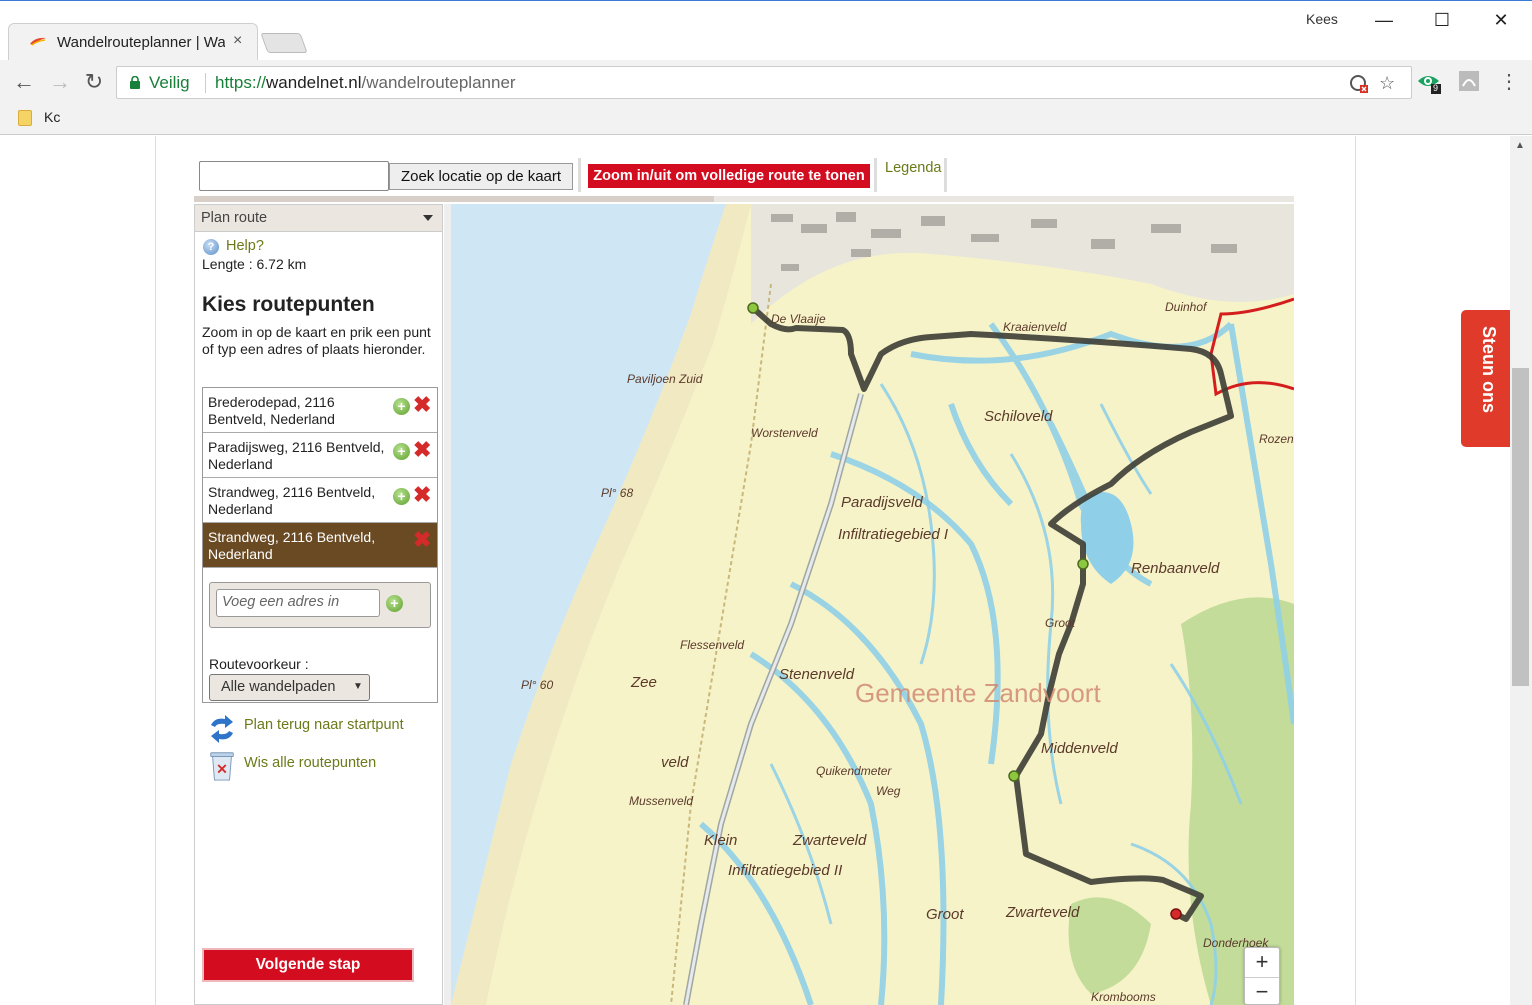  What do you see at coordinates (318, 218) in the screenshot?
I see `panel-header: Plan route` at bounding box center [318, 218].